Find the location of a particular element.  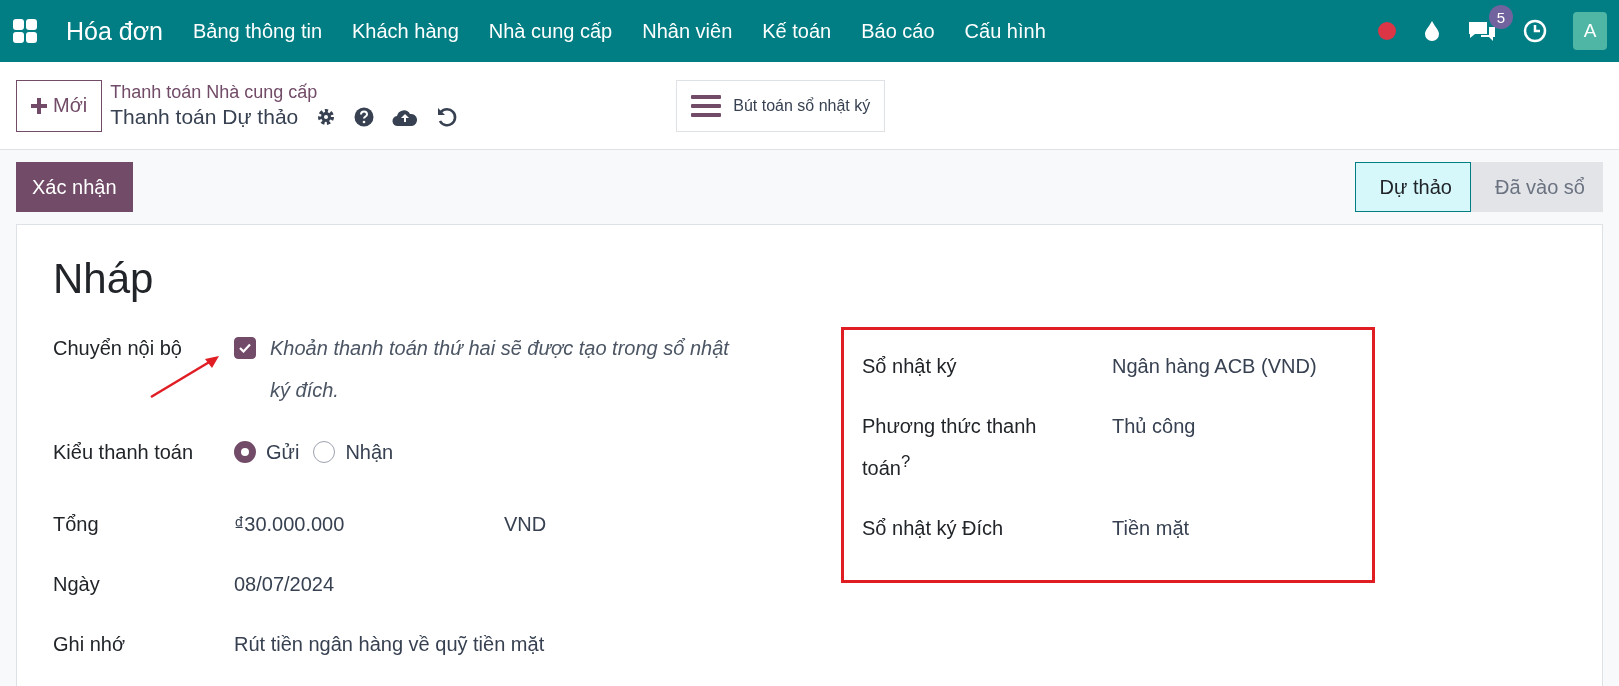

checkbox is located at coordinates (245, 348).